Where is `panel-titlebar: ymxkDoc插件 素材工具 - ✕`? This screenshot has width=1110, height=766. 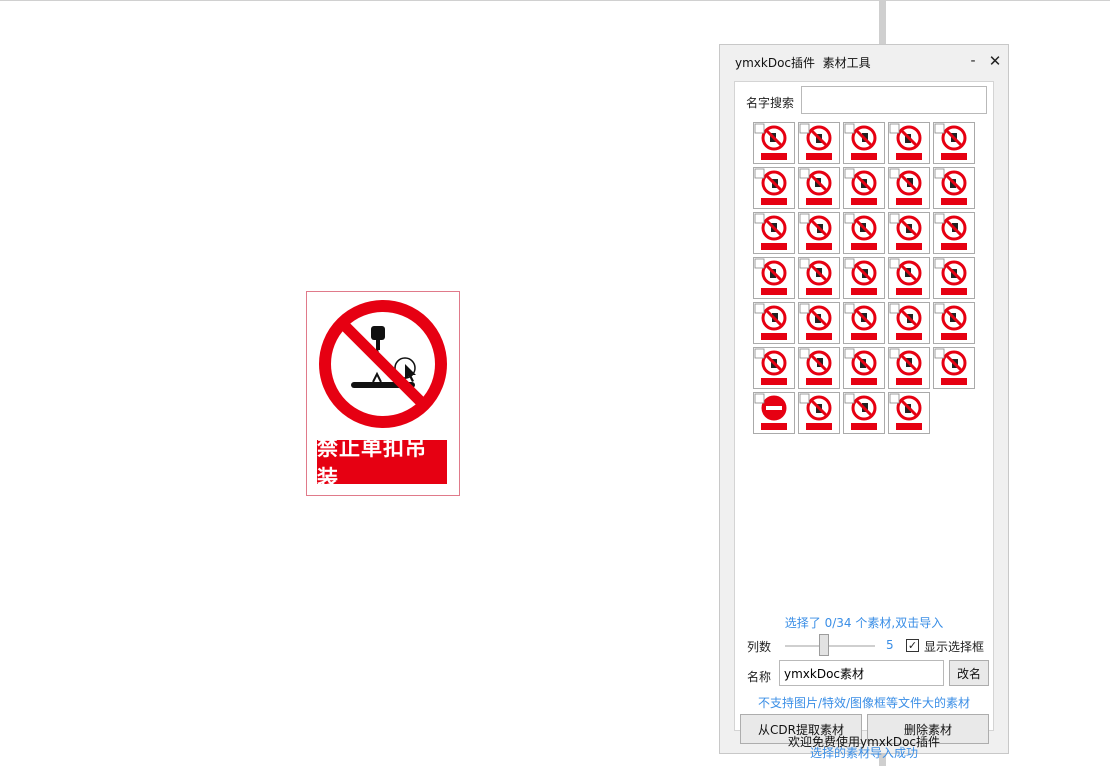 panel-titlebar: ymxkDoc插件 素材工具 - ✕ is located at coordinates (864, 61).